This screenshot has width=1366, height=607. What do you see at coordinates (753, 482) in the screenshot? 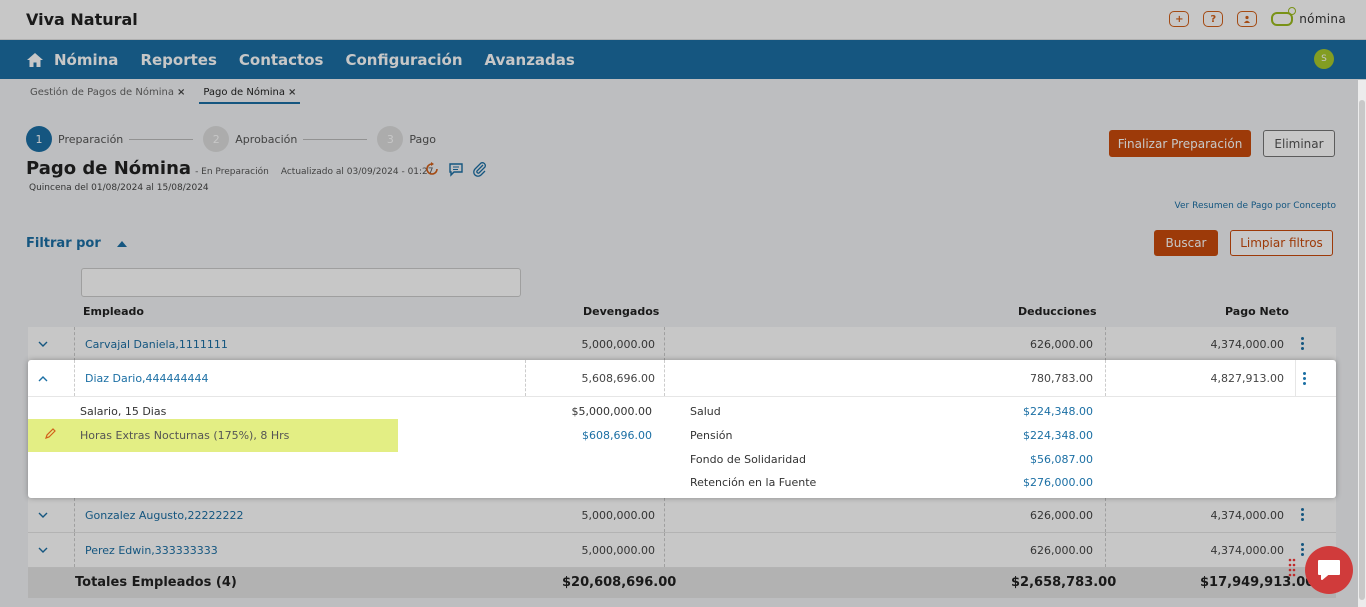
I see `deduction-concept: Retención en la Fuente` at bounding box center [753, 482].